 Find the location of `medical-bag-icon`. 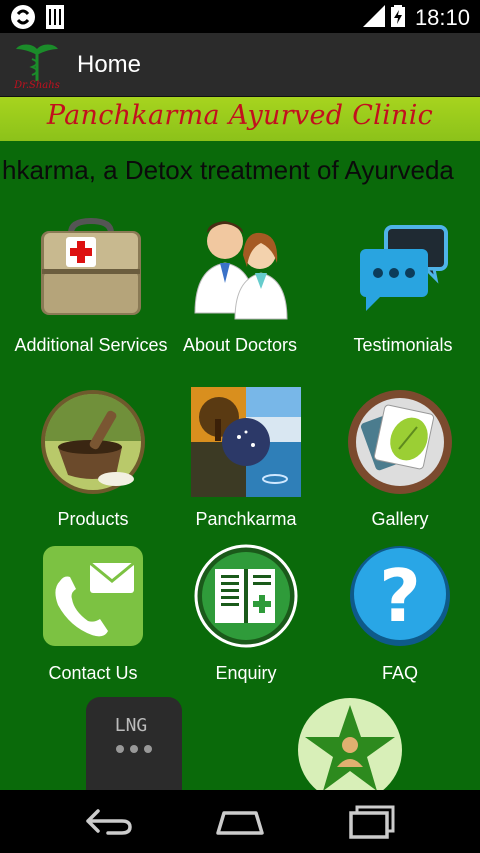

medical-bag-icon is located at coordinates (91, 266).